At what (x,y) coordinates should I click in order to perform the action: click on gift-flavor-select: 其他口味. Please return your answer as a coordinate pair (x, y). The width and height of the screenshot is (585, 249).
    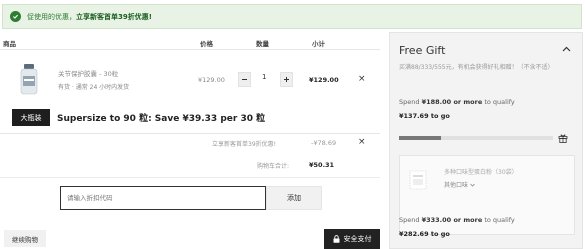
    Looking at the image, I should click on (459, 184).